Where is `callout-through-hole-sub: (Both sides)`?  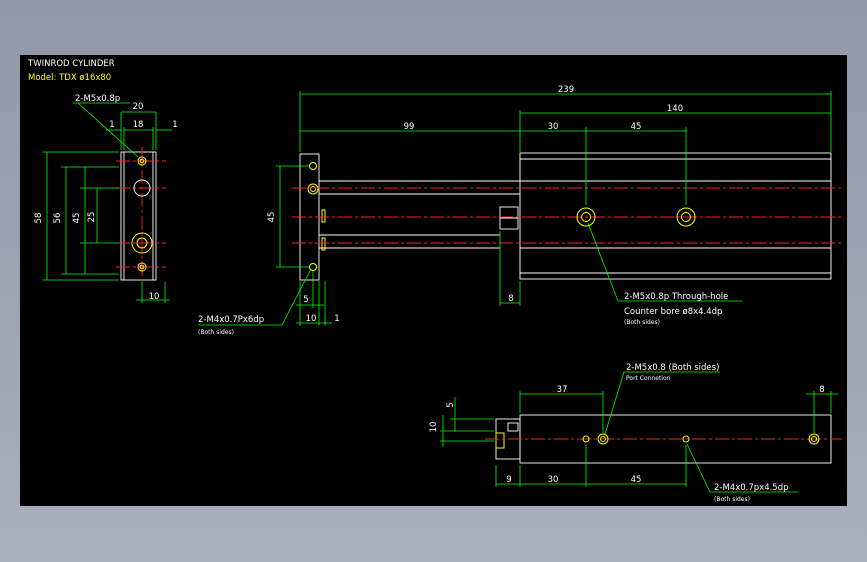
callout-through-hole-sub: (Both sides) is located at coordinates (642, 322).